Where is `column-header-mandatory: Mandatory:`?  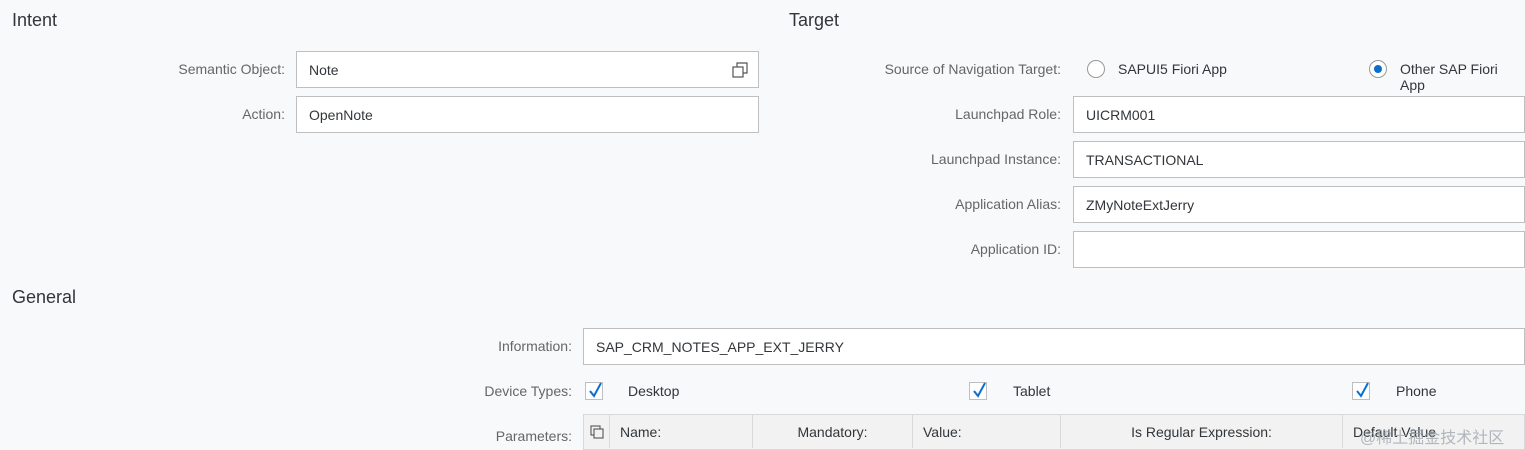 column-header-mandatory: Mandatory: is located at coordinates (833, 431).